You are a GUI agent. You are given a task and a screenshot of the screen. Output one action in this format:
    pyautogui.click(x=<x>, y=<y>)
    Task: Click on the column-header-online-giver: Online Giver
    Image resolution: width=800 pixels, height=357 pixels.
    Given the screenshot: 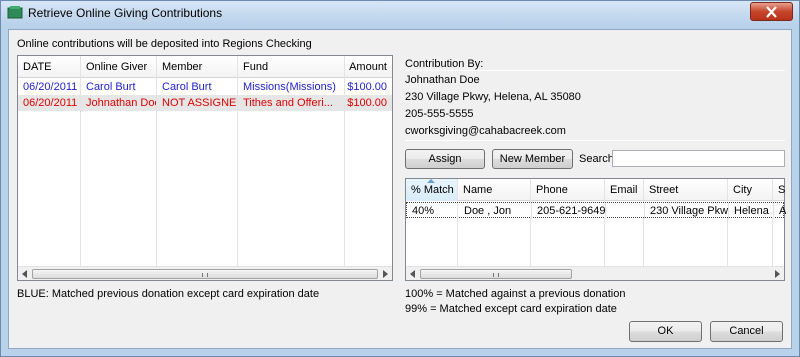 What is the action you would take?
    pyautogui.click(x=119, y=67)
    